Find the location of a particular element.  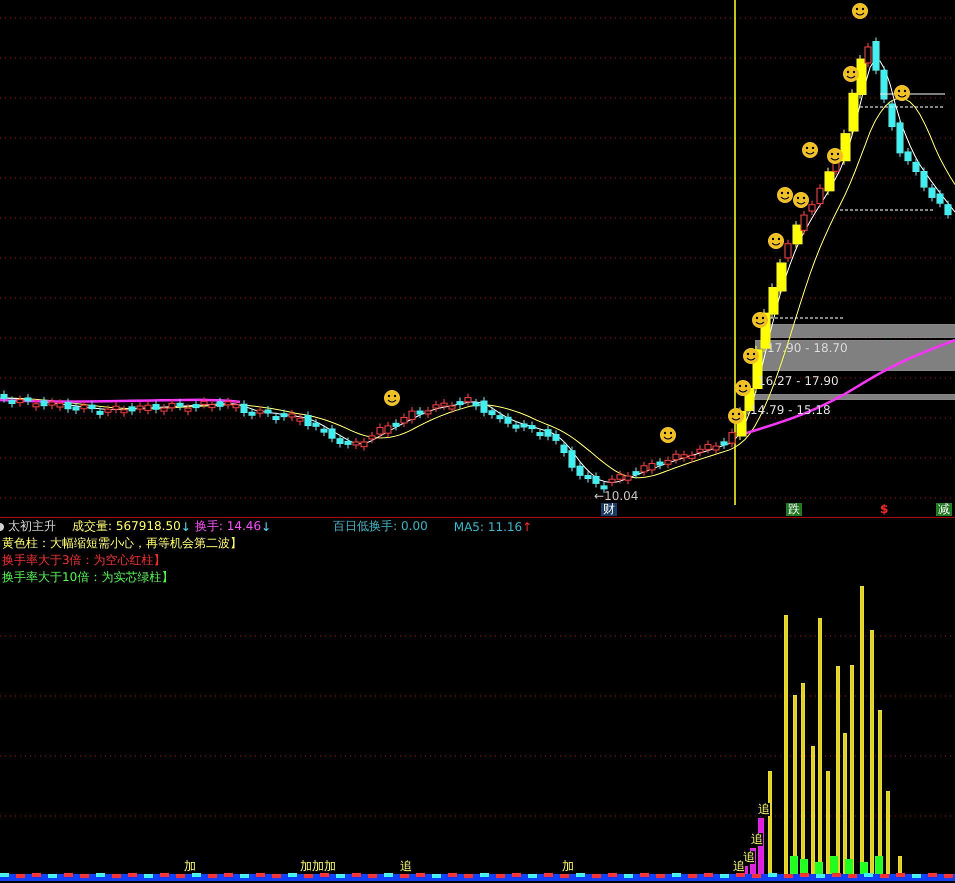

signal-marker: 跌 is located at coordinates (794, 509).